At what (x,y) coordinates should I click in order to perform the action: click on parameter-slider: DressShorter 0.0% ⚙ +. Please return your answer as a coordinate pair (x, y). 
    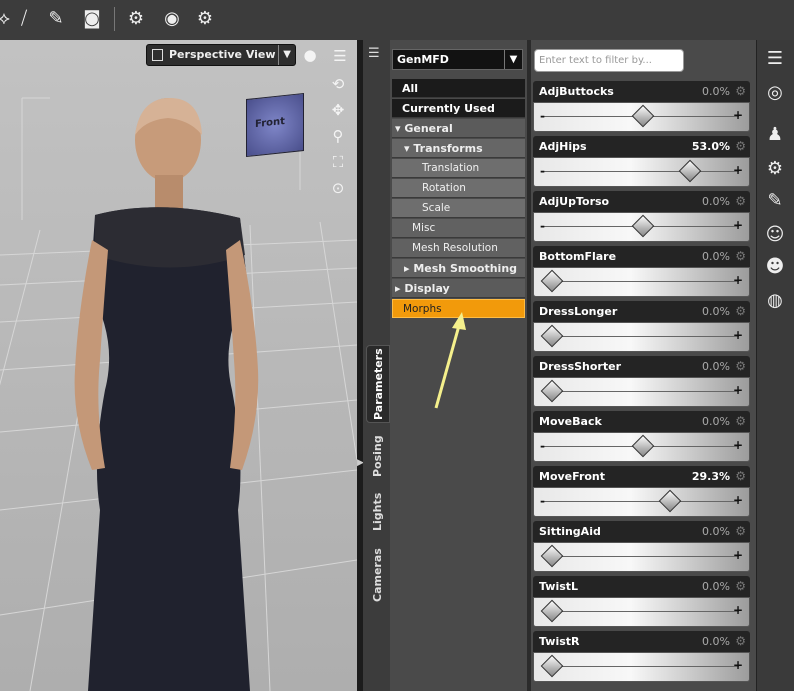
    Looking at the image, I should click on (641, 382).